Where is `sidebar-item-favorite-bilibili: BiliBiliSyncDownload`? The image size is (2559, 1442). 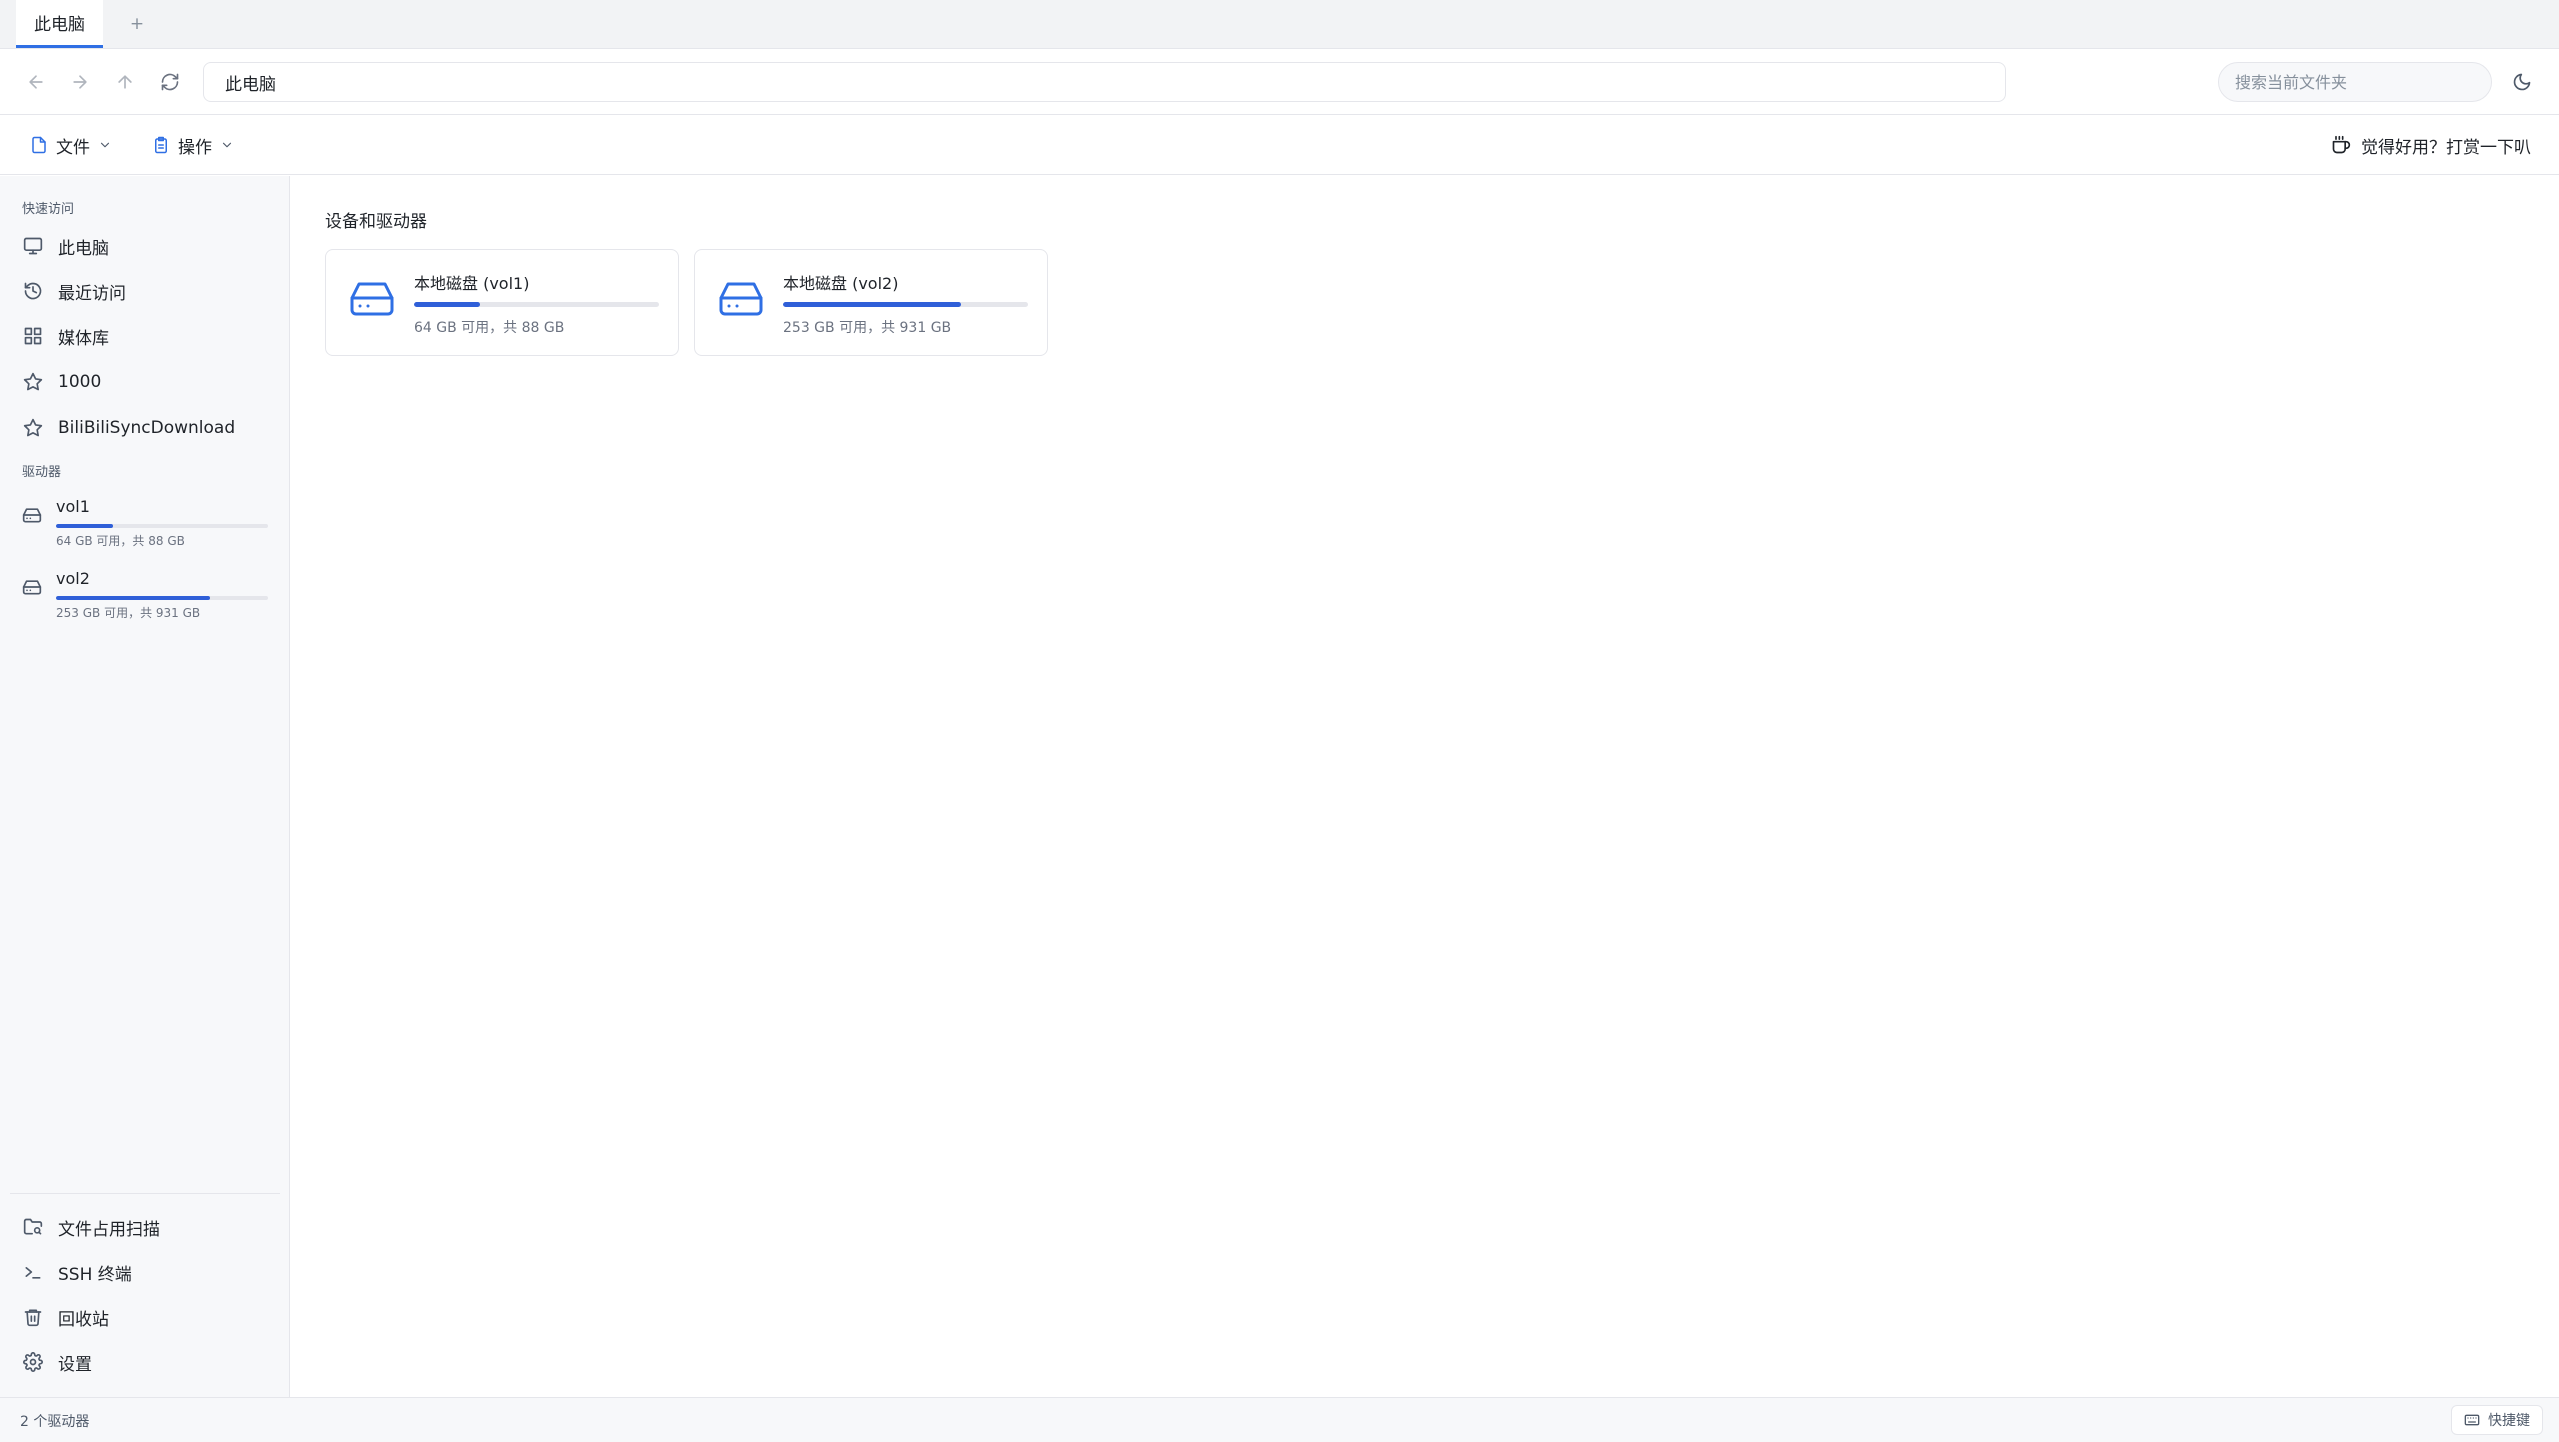
sidebar-item-favorite-bilibili: BiliBiliSyncDownload is located at coordinates (128, 428).